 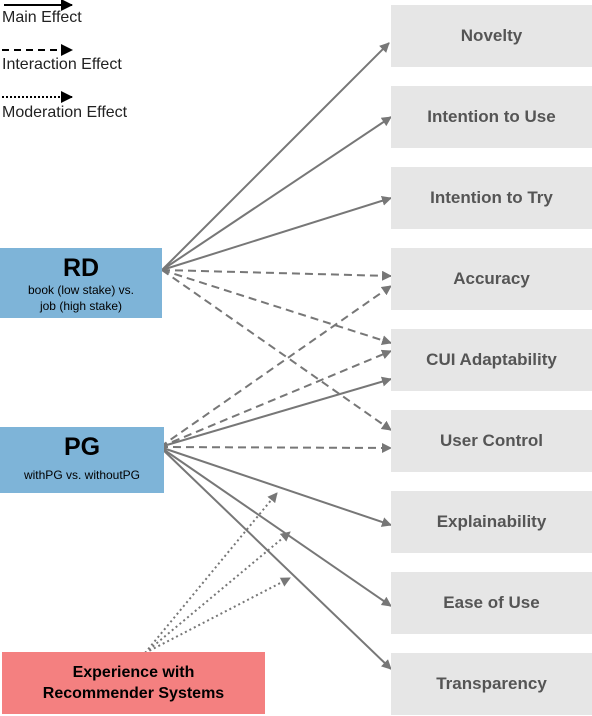 I want to click on outcome-explainability: Explainability, so click(x=491, y=522).